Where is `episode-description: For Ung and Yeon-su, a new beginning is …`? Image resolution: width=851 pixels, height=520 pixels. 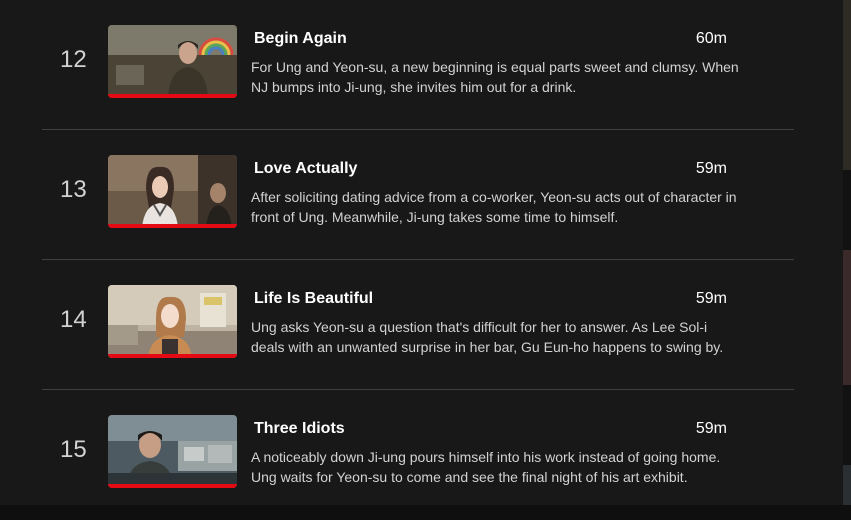
episode-description: For Ung and Yeon-su, a new beginning is … is located at coordinates (495, 77).